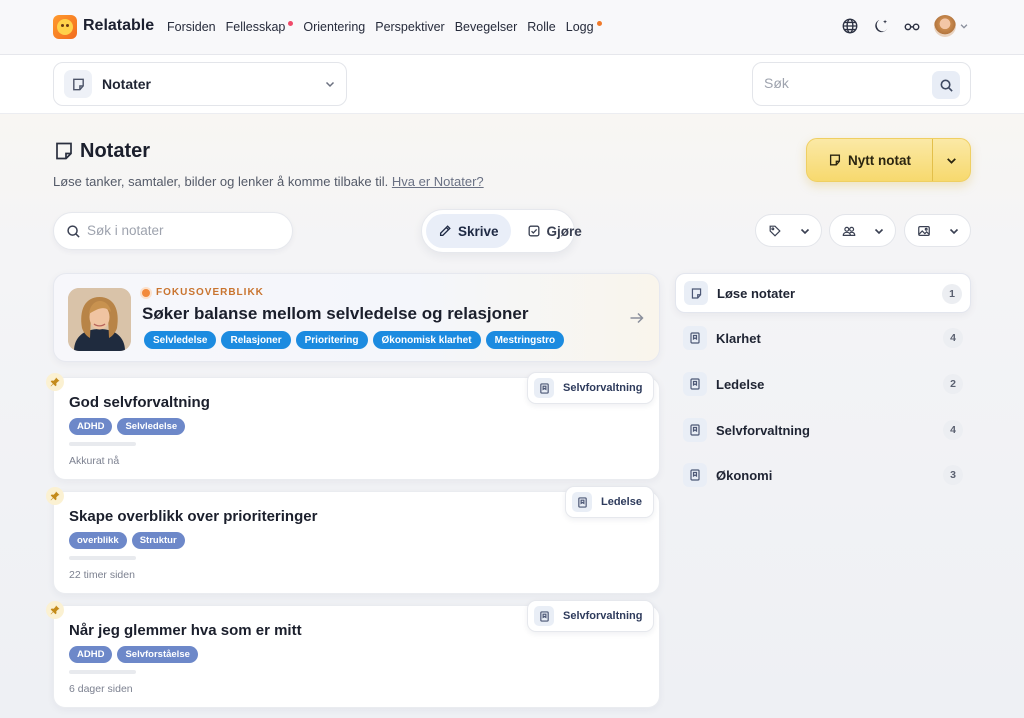 Image resolution: width=1024 pixels, height=718 pixels. What do you see at coordinates (603, 388) in the screenshot?
I see `note-folder-label: Selvforvaltning` at bounding box center [603, 388].